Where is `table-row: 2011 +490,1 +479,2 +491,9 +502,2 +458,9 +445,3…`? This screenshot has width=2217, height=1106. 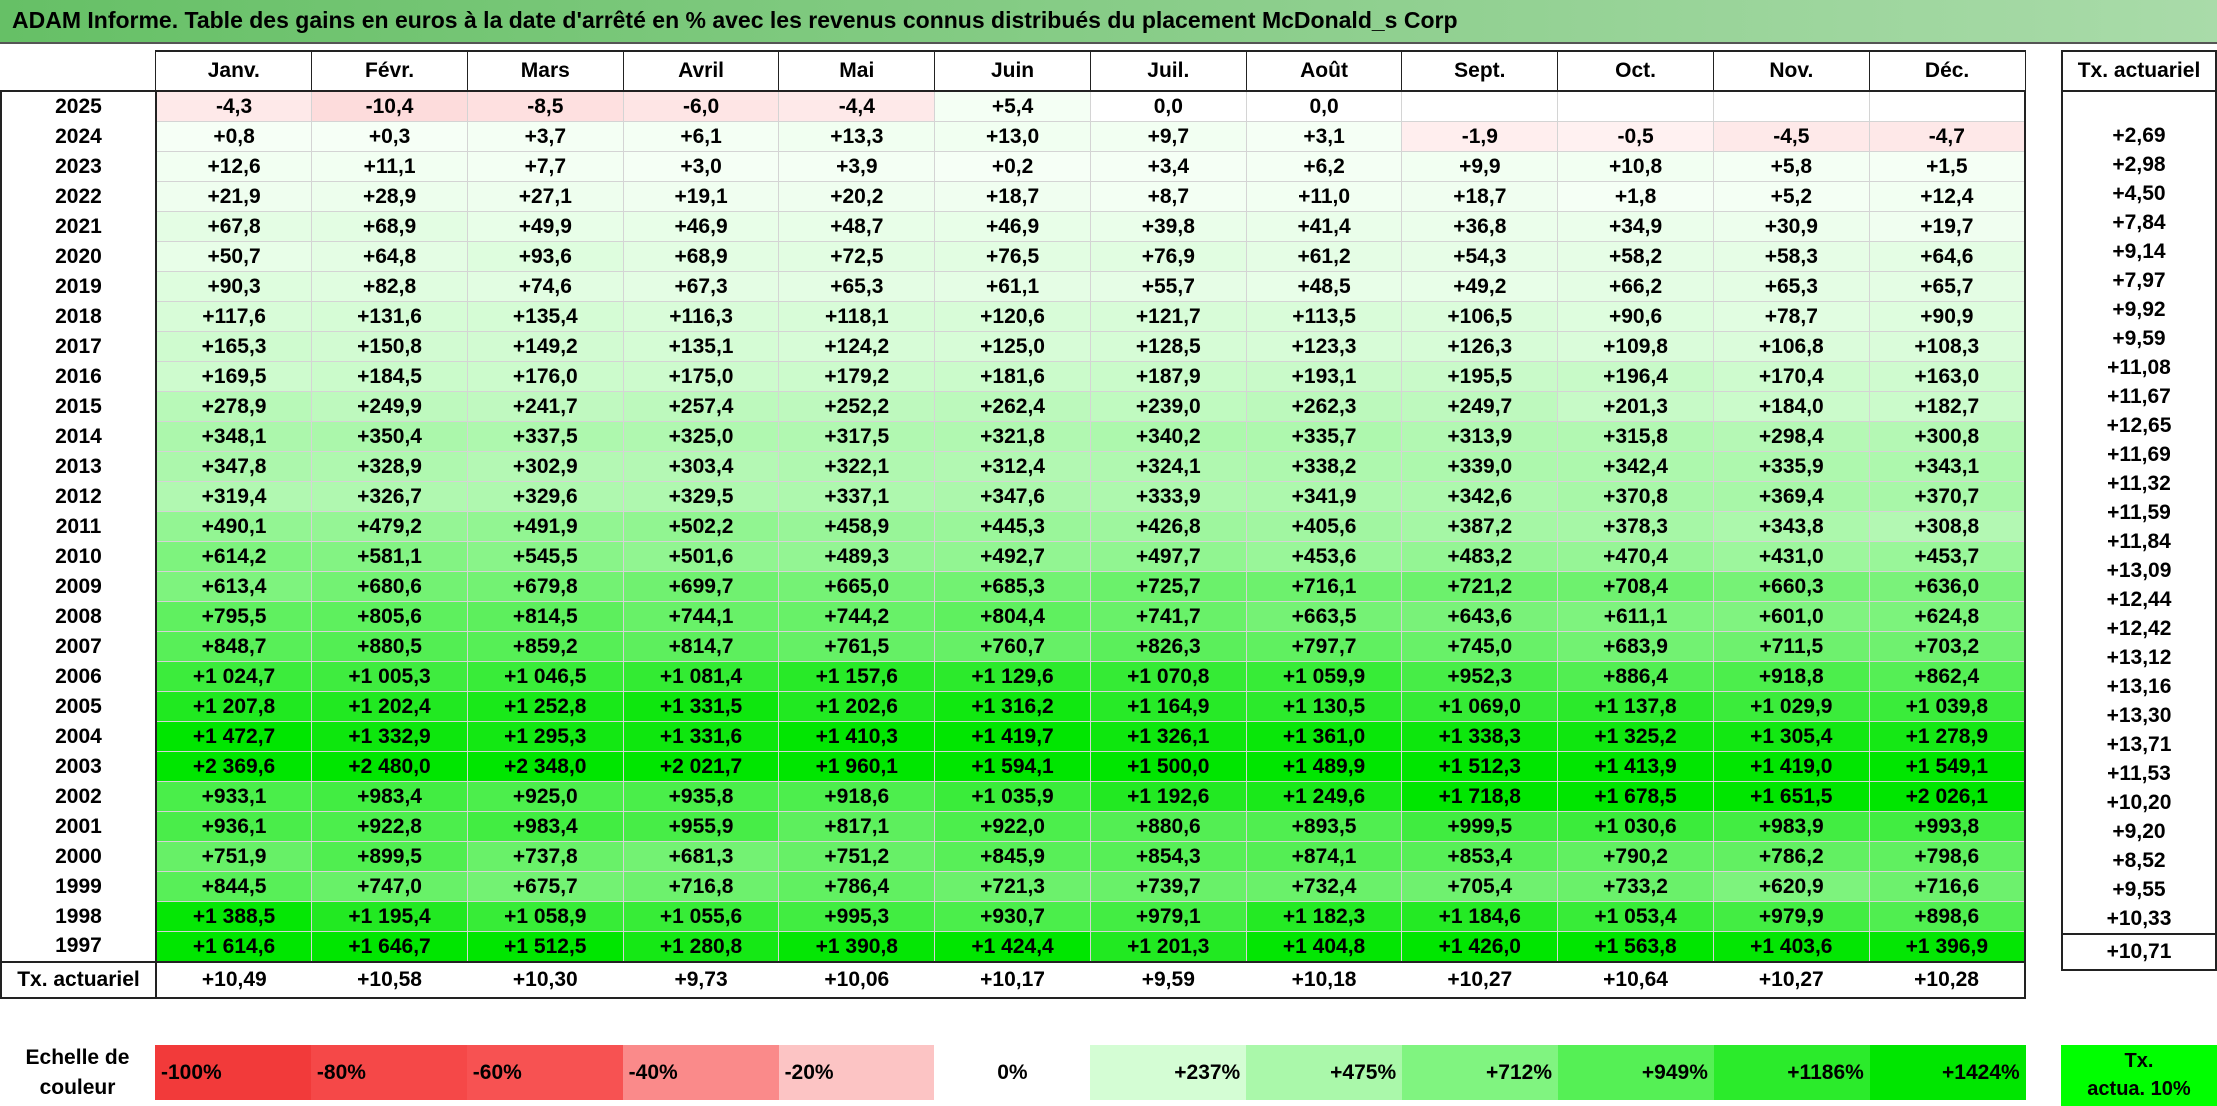
table-row: 2011 +490,1 +479,2 +491,9 +502,2 +458,9 +445,3… is located at coordinates (1013, 526).